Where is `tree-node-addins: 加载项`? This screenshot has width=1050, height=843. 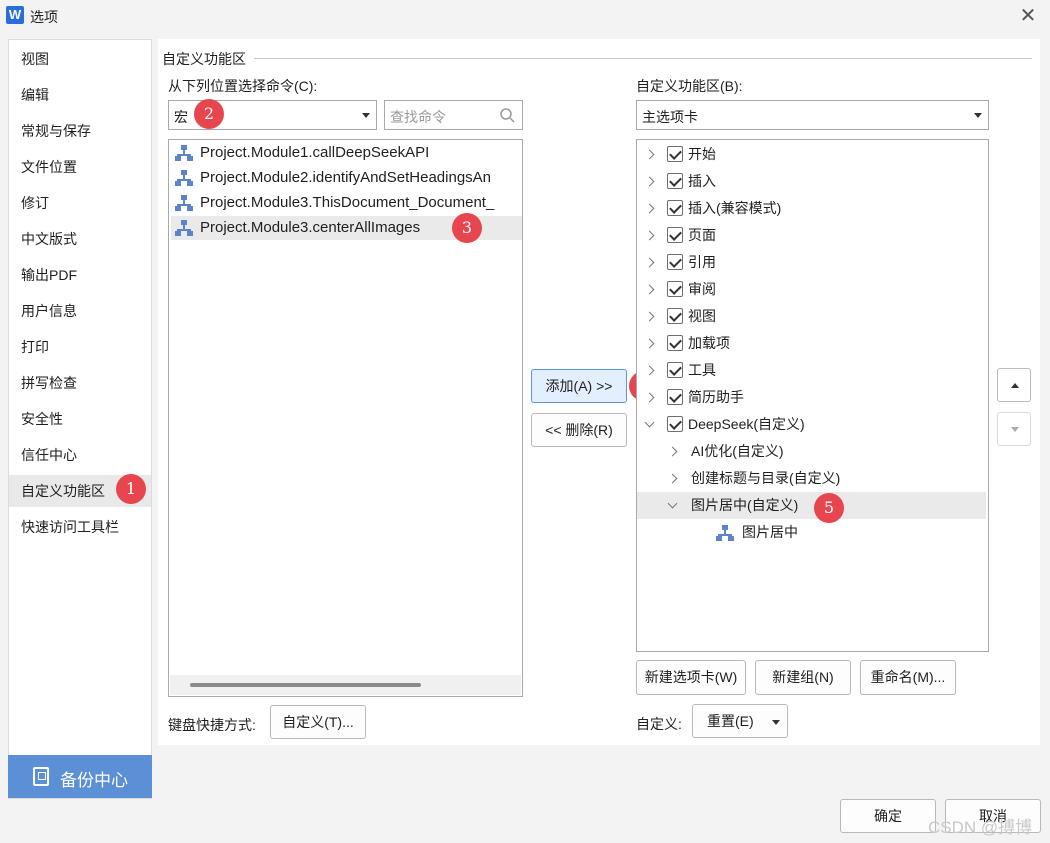
tree-node-addins: 加载项 is located at coordinates (812, 343).